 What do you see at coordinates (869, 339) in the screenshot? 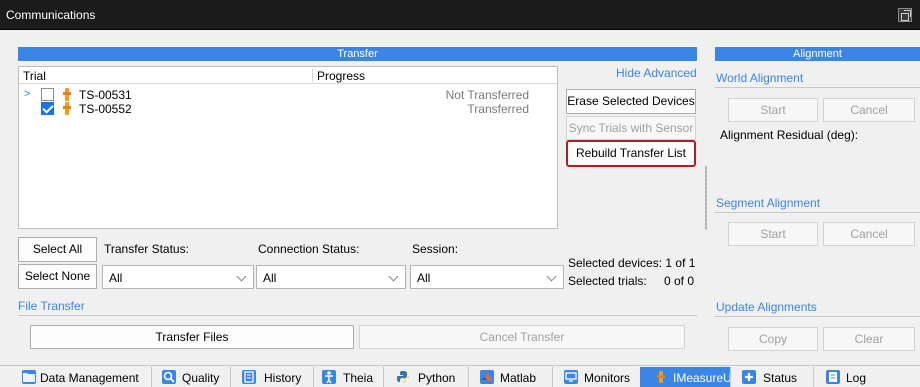
I see `clear-alignment-button: Clear` at bounding box center [869, 339].